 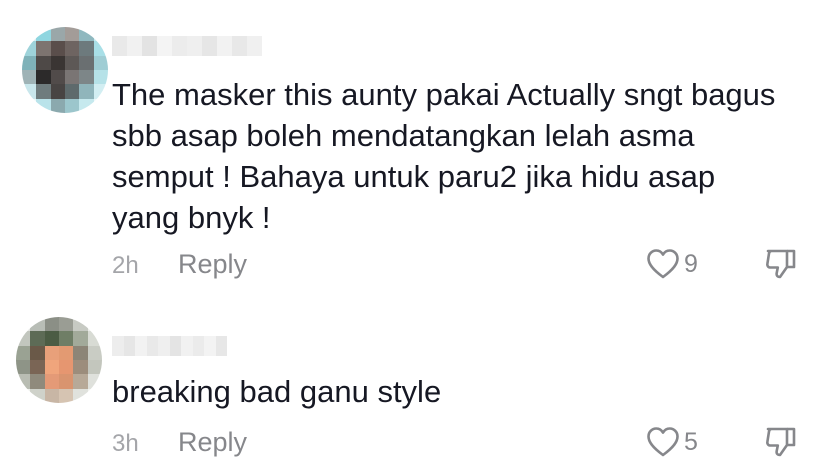 I want to click on like-button: 5, so click(x=672, y=442).